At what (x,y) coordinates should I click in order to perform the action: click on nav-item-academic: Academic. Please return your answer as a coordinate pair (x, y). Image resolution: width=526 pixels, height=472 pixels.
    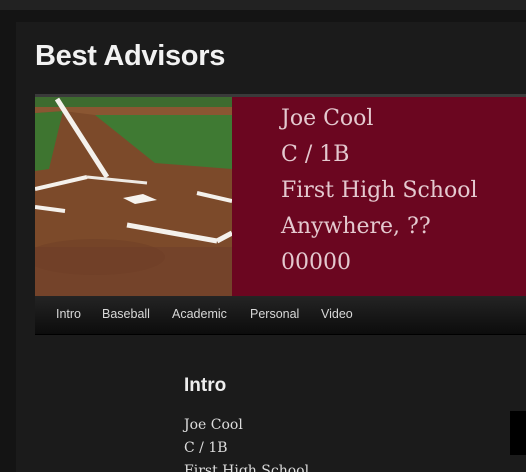
    Looking at the image, I should click on (199, 314).